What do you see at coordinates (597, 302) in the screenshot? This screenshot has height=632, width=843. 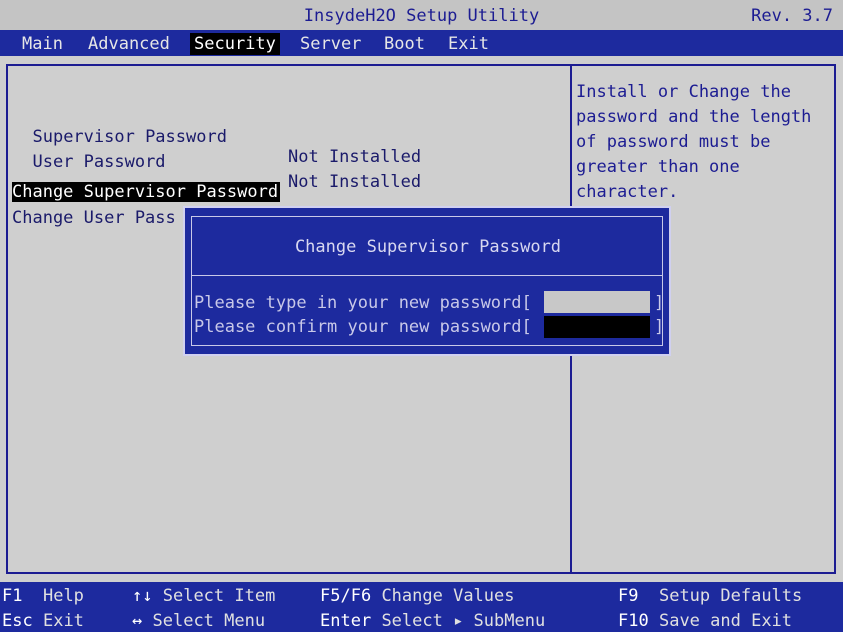 I see `new-password-field` at bounding box center [597, 302].